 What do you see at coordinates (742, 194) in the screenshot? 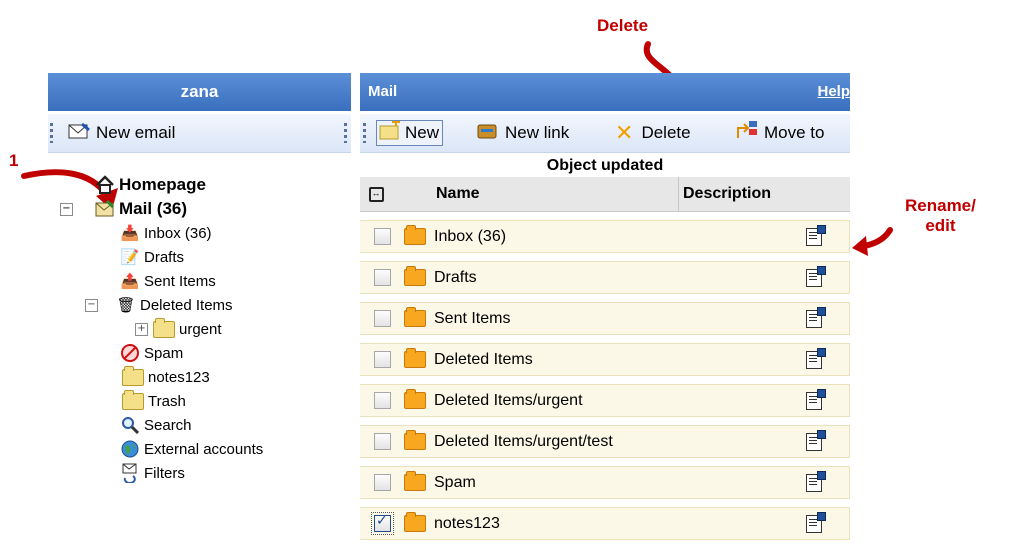
I see `column-description: Description` at bounding box center [742, 194].